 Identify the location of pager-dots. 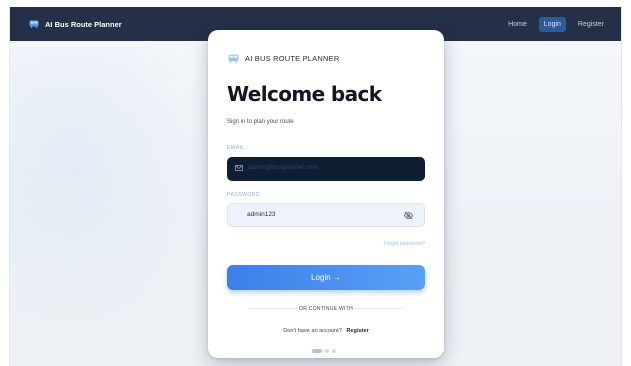
(324, 351).